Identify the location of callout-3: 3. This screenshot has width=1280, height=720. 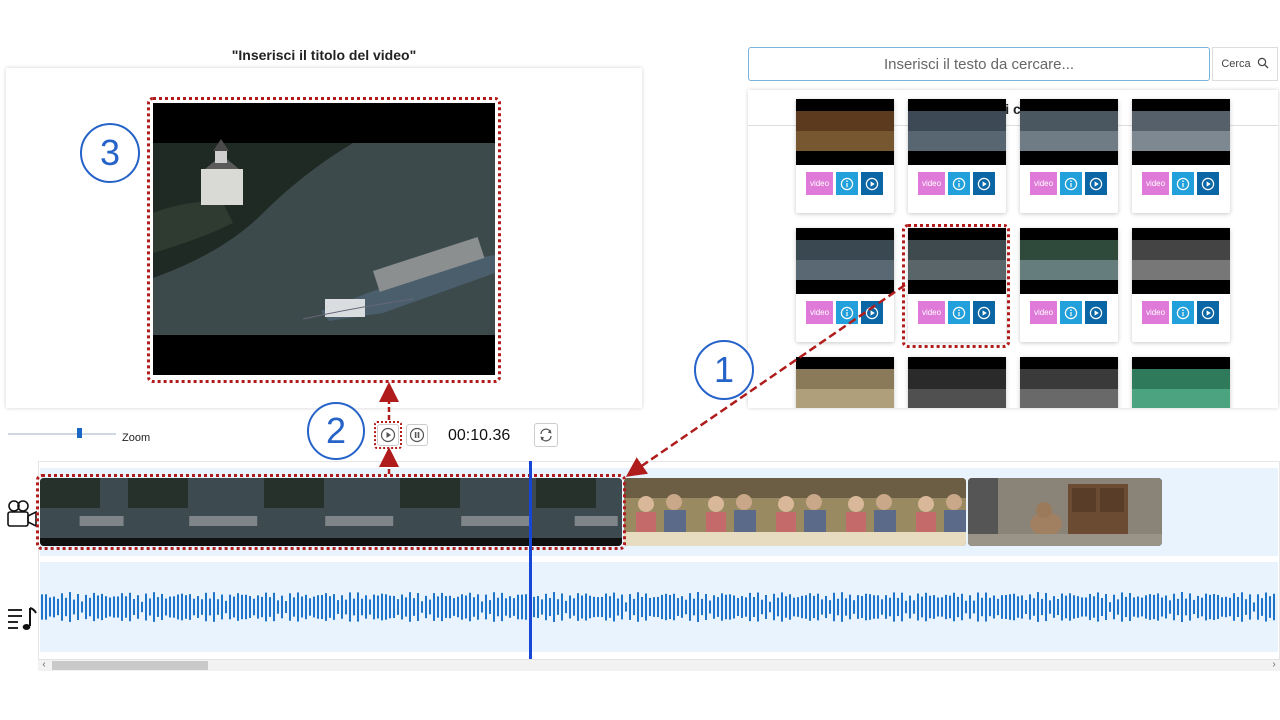
(110, 153).